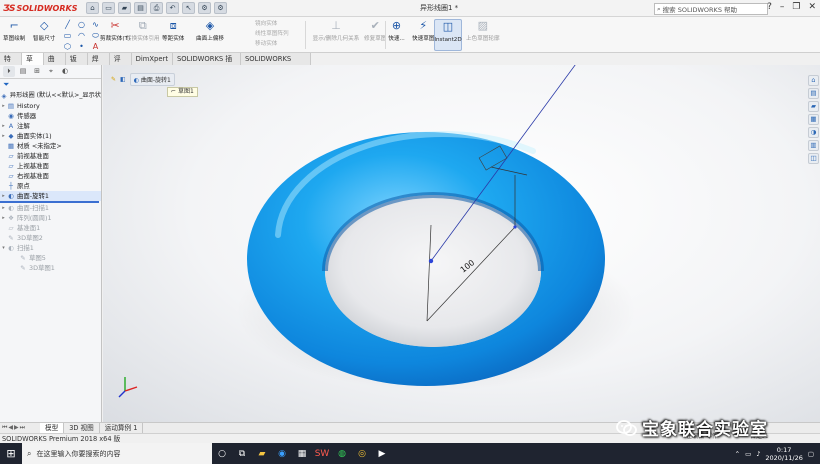 Image resolution: width=820 pixels, height=464 pixels. What do you see at coordinates (140, 8) in the screenshot?
I see `save-icon: ▤` at bounding box center [140, 8].